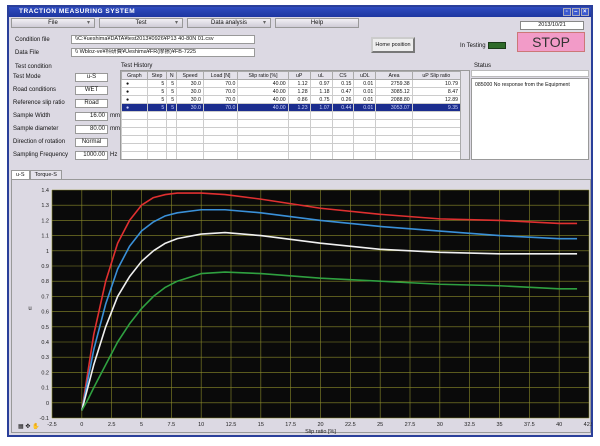 The width and height of the screenshot is (600, 446). I want to click on tab-torque-s: Torque-S, so click(45, 174).